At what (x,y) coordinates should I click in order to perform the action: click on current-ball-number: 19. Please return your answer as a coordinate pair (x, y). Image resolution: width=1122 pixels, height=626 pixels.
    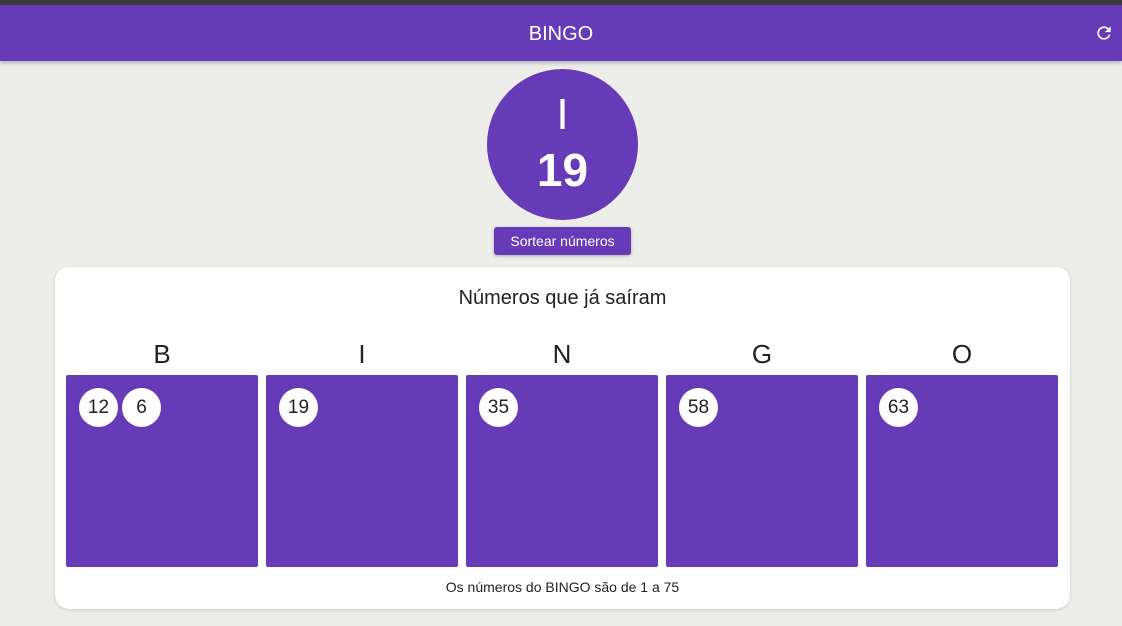
    Looking at the image, I should click on (562, 170).